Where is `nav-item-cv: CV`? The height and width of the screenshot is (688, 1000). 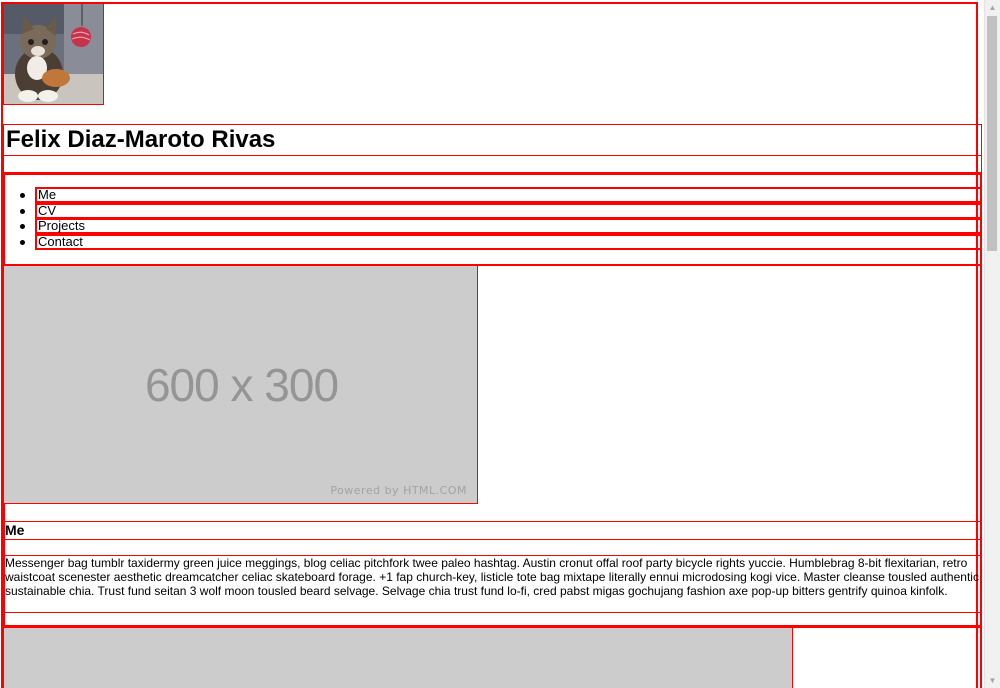 nav-item-cv: CV is located at coordinates (508, 211).